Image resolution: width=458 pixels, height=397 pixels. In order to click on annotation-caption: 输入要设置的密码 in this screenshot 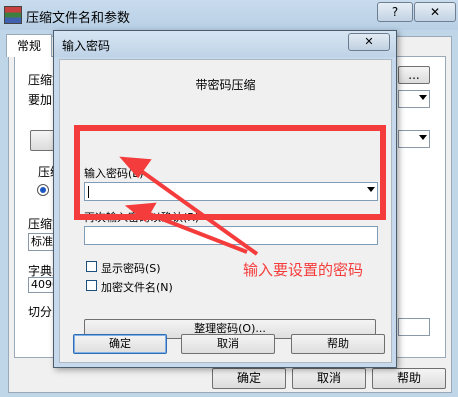, I will do `click(303, 270)`.